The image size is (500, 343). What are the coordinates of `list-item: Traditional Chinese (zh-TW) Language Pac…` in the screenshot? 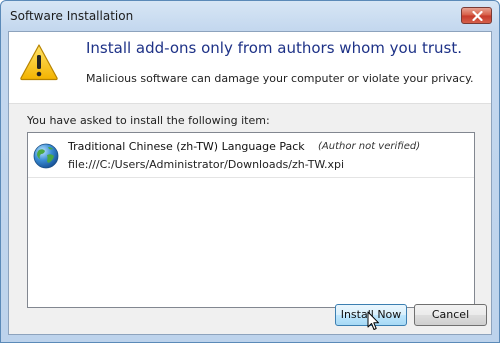 It's located at (251, 155).